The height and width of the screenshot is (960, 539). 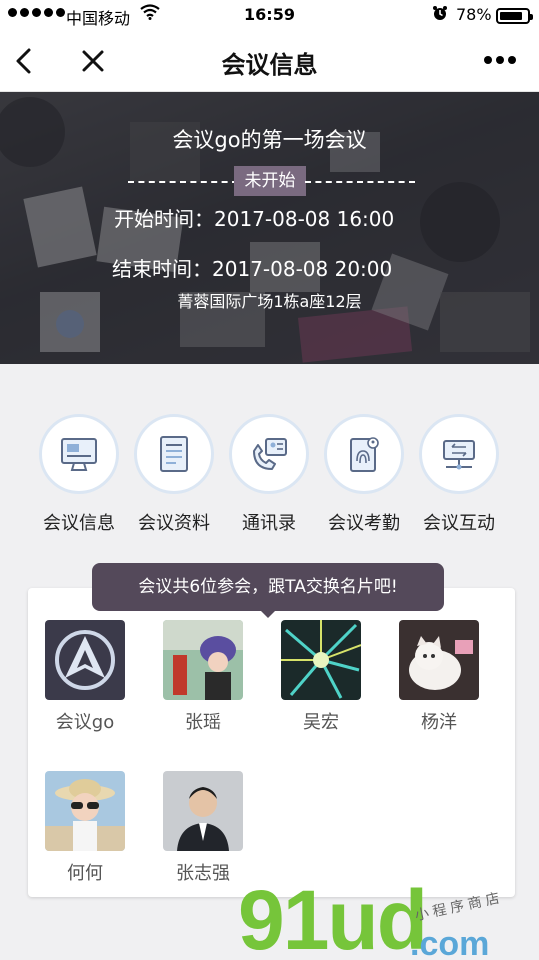 I want to click on participant-item: 吴宏, so click(x=321, y=677).